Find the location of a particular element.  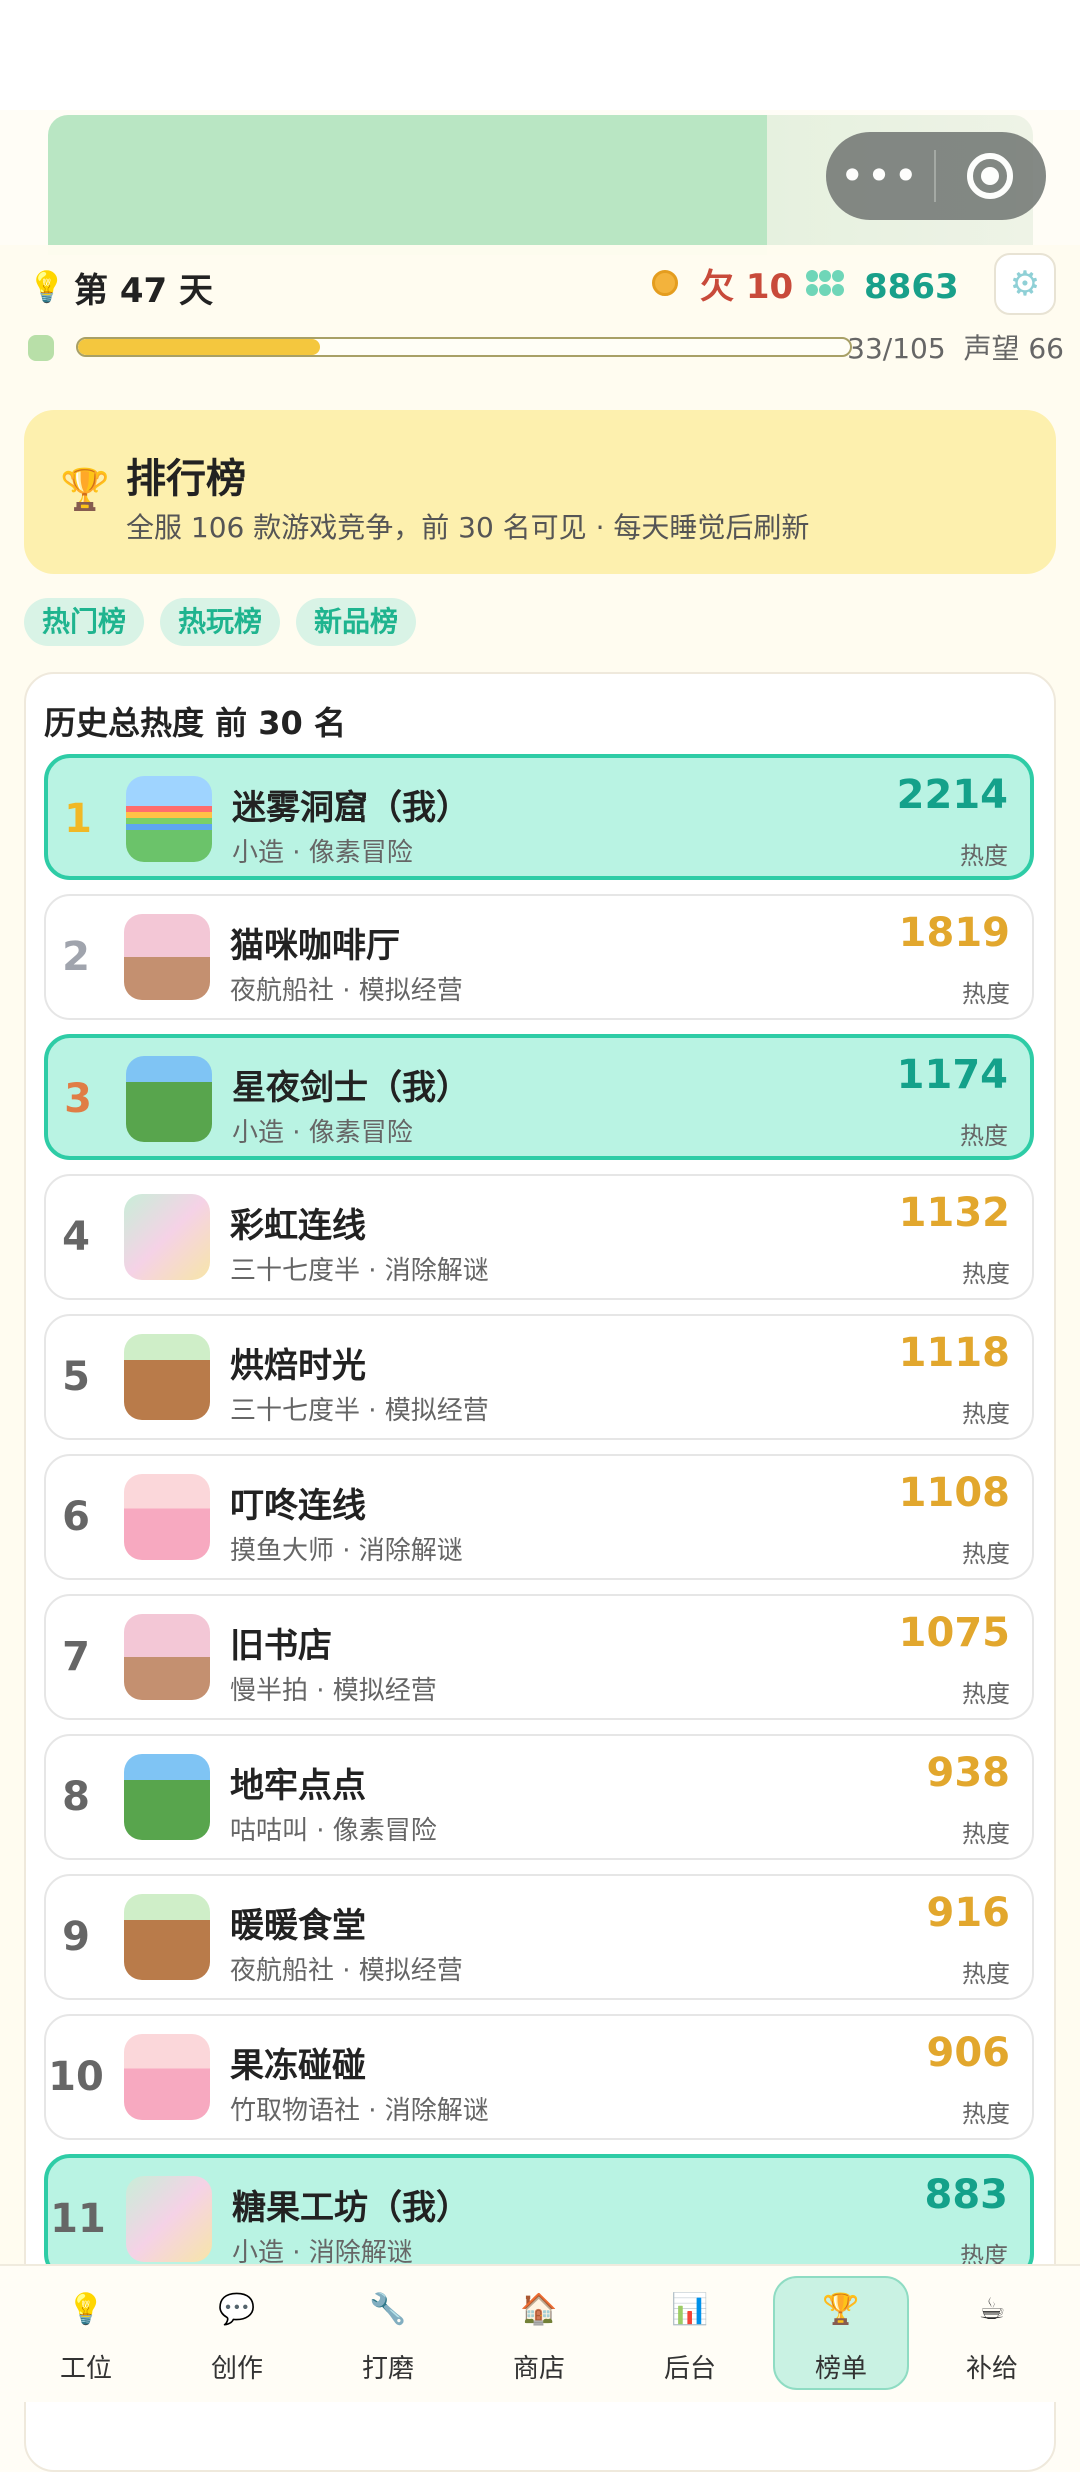

game-meta: 摸鱼大师 · 消除解谜 is located at coordinates (346, 1551).